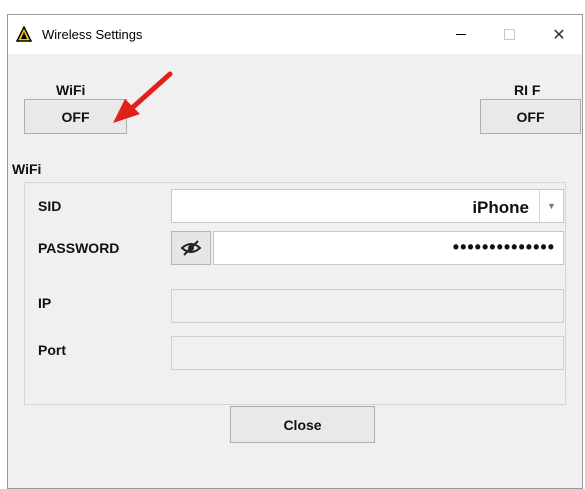 The width and height of the screenshot is (585, 489). Describe the element at coordinates (50, 206) in the screenshot. I see `sid-label: SID` at that location.